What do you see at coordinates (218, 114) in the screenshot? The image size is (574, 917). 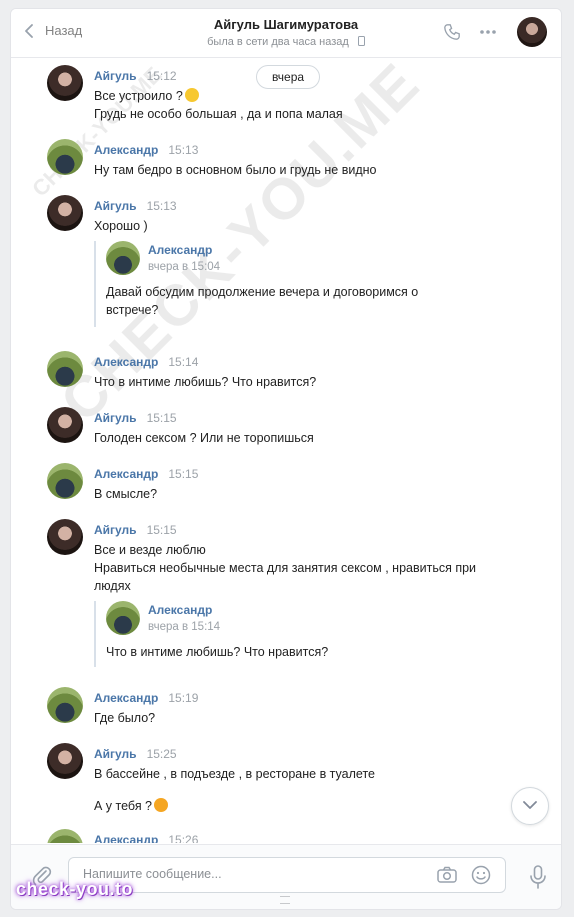 I see `message-text: Грудь не особо большая , да и попа малая` at bounding box center [218, 114].